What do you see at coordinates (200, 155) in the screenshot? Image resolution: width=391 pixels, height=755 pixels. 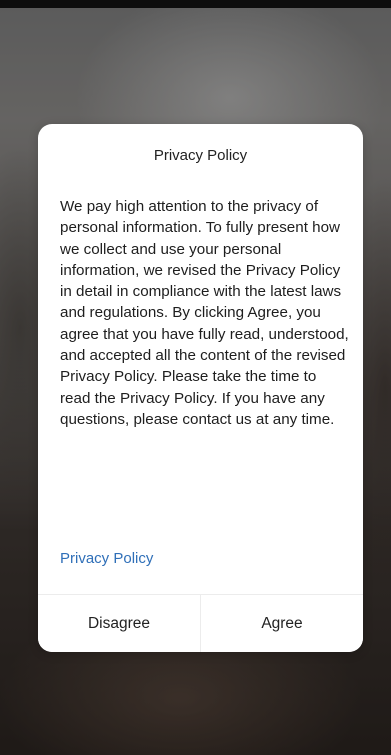 I see `dialog-title: Privacy Policy` at bounding box center [200, 155].